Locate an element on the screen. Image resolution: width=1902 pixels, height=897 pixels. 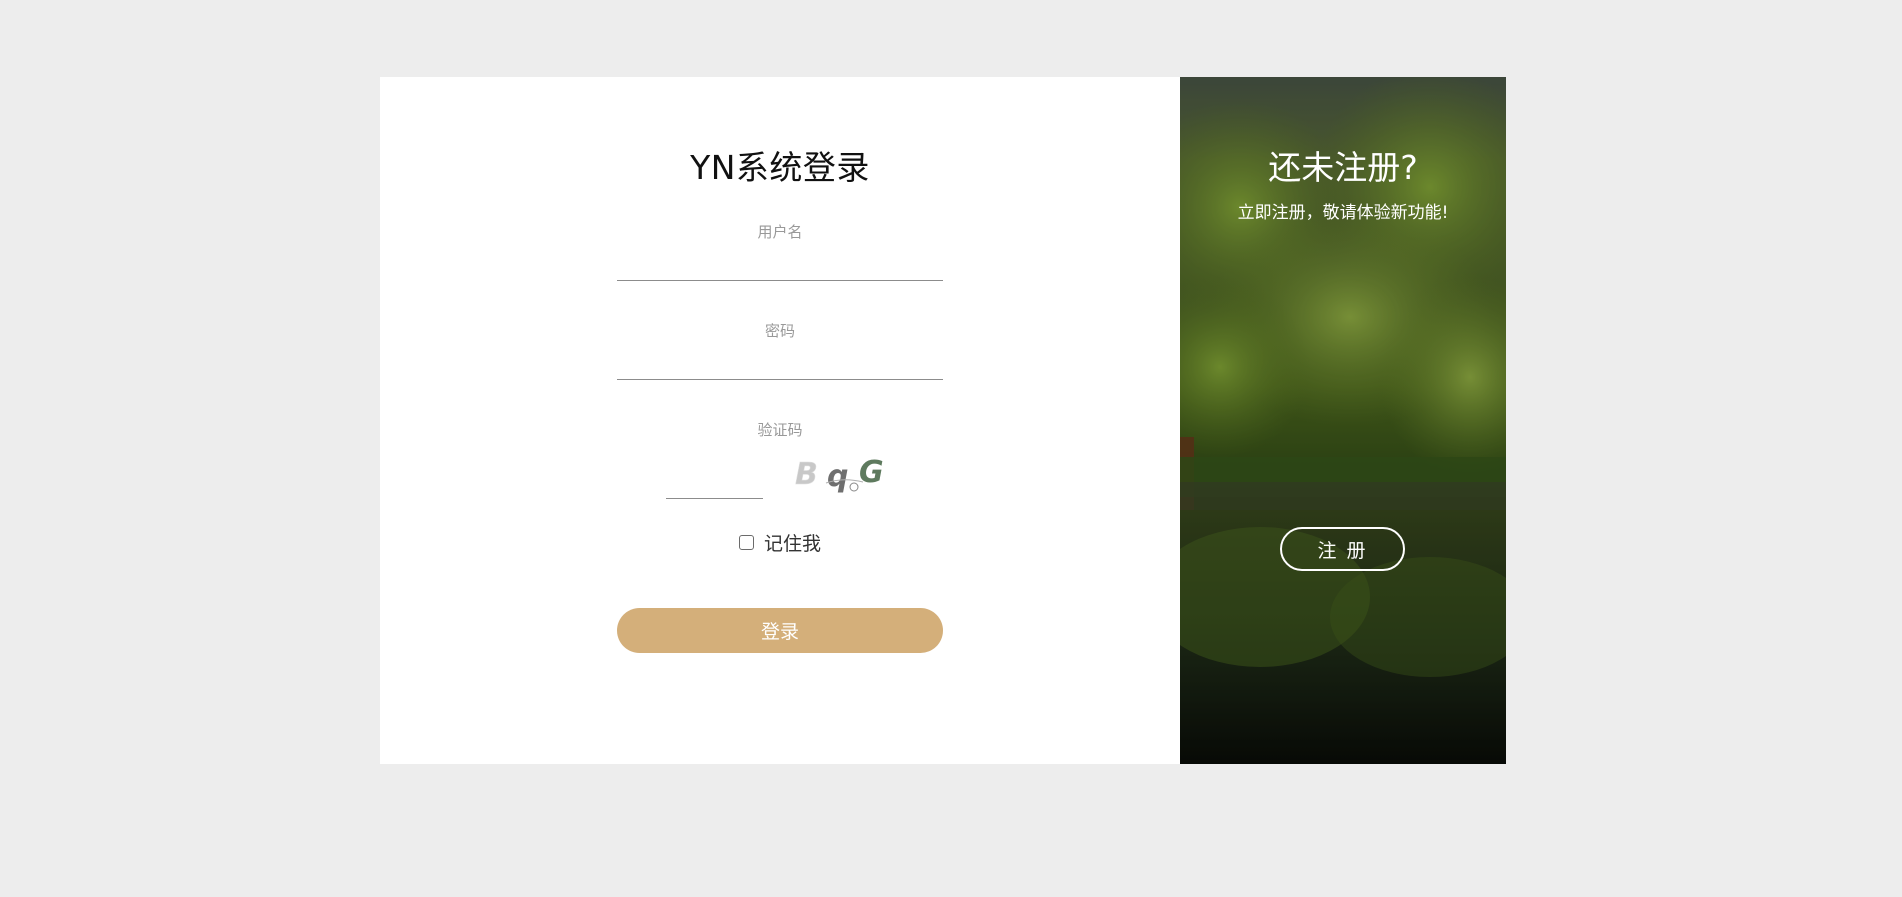
register-panel: 还未注册? 立即注册，敬请体验新功能! 注 册 is located at coordinates (1343, 420).